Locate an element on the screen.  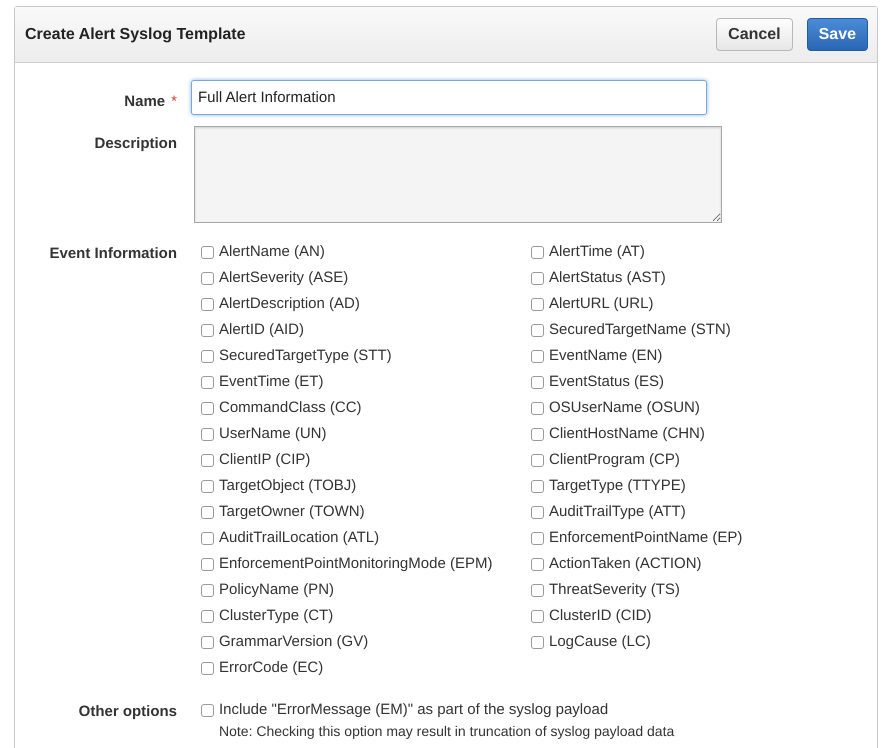
event-information-label: Event Information is located at coordinates (113, 254).